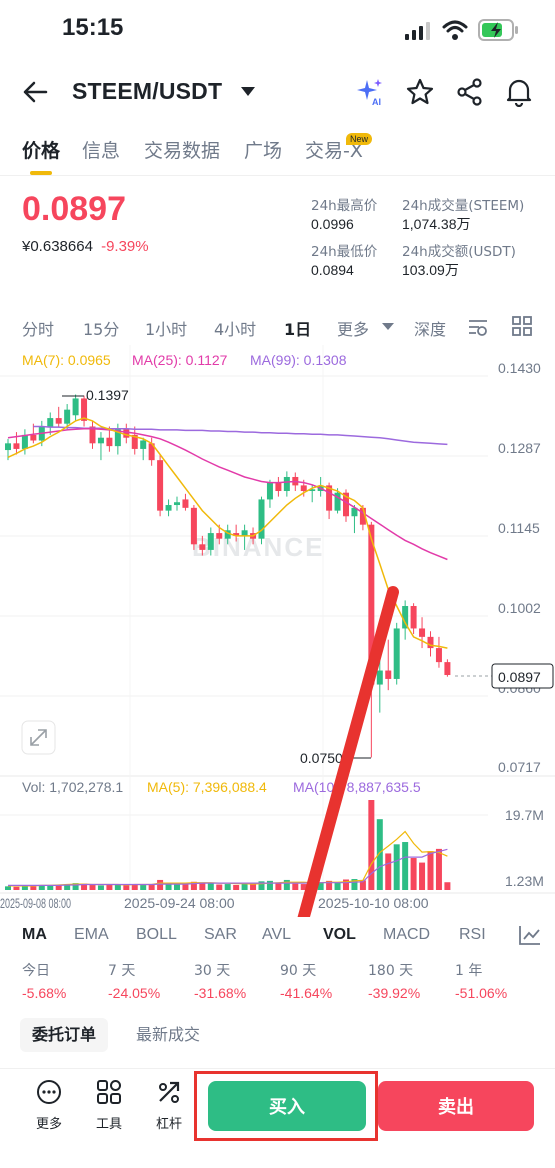 This screenshot has width=555, height=1168. I want to click on svg-text: AI, so click(376, 101).